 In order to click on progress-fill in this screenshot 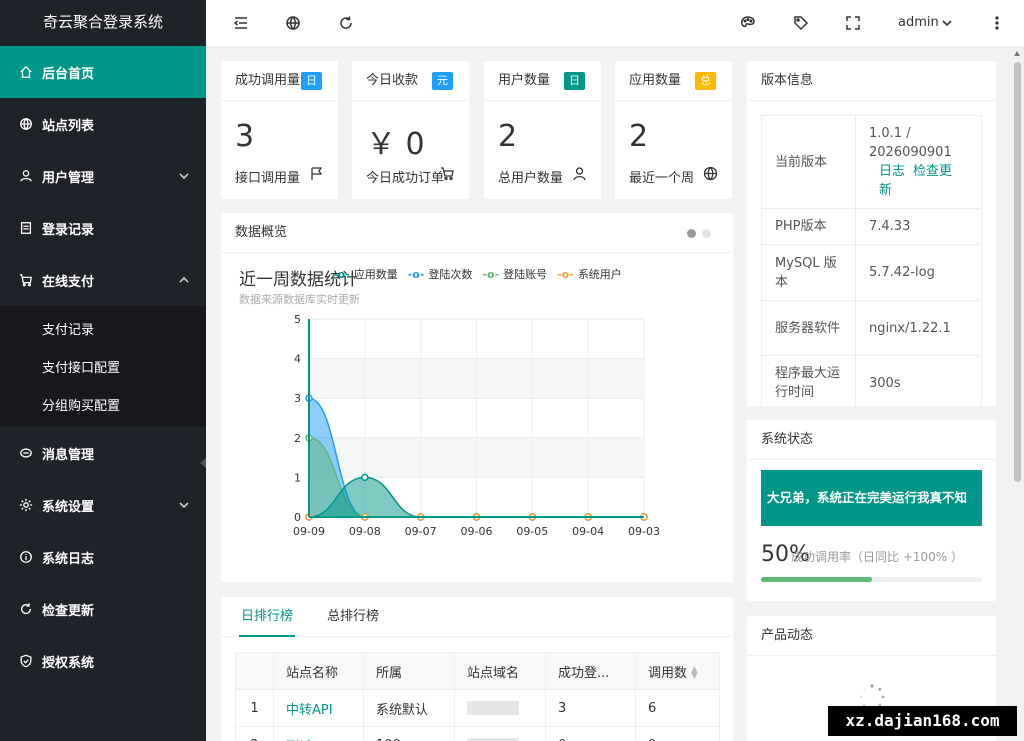, I will do `click(816, 579)`.